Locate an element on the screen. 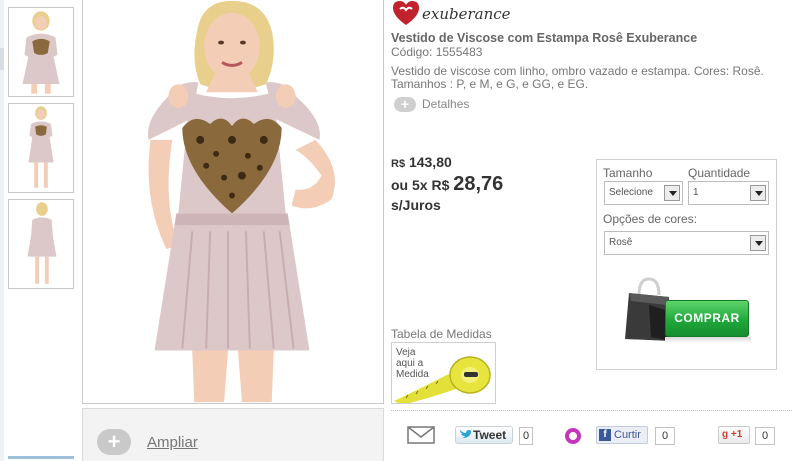 This screenshot has width=792, height=461. size-table-label: Tabela de Medidas is located at coordinates (441, 334).